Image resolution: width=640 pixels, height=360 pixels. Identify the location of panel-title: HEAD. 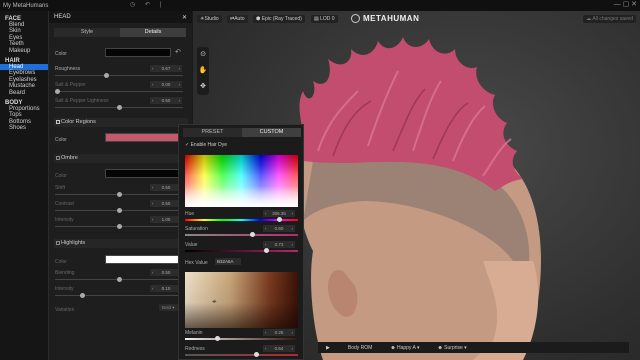
(62, 17).